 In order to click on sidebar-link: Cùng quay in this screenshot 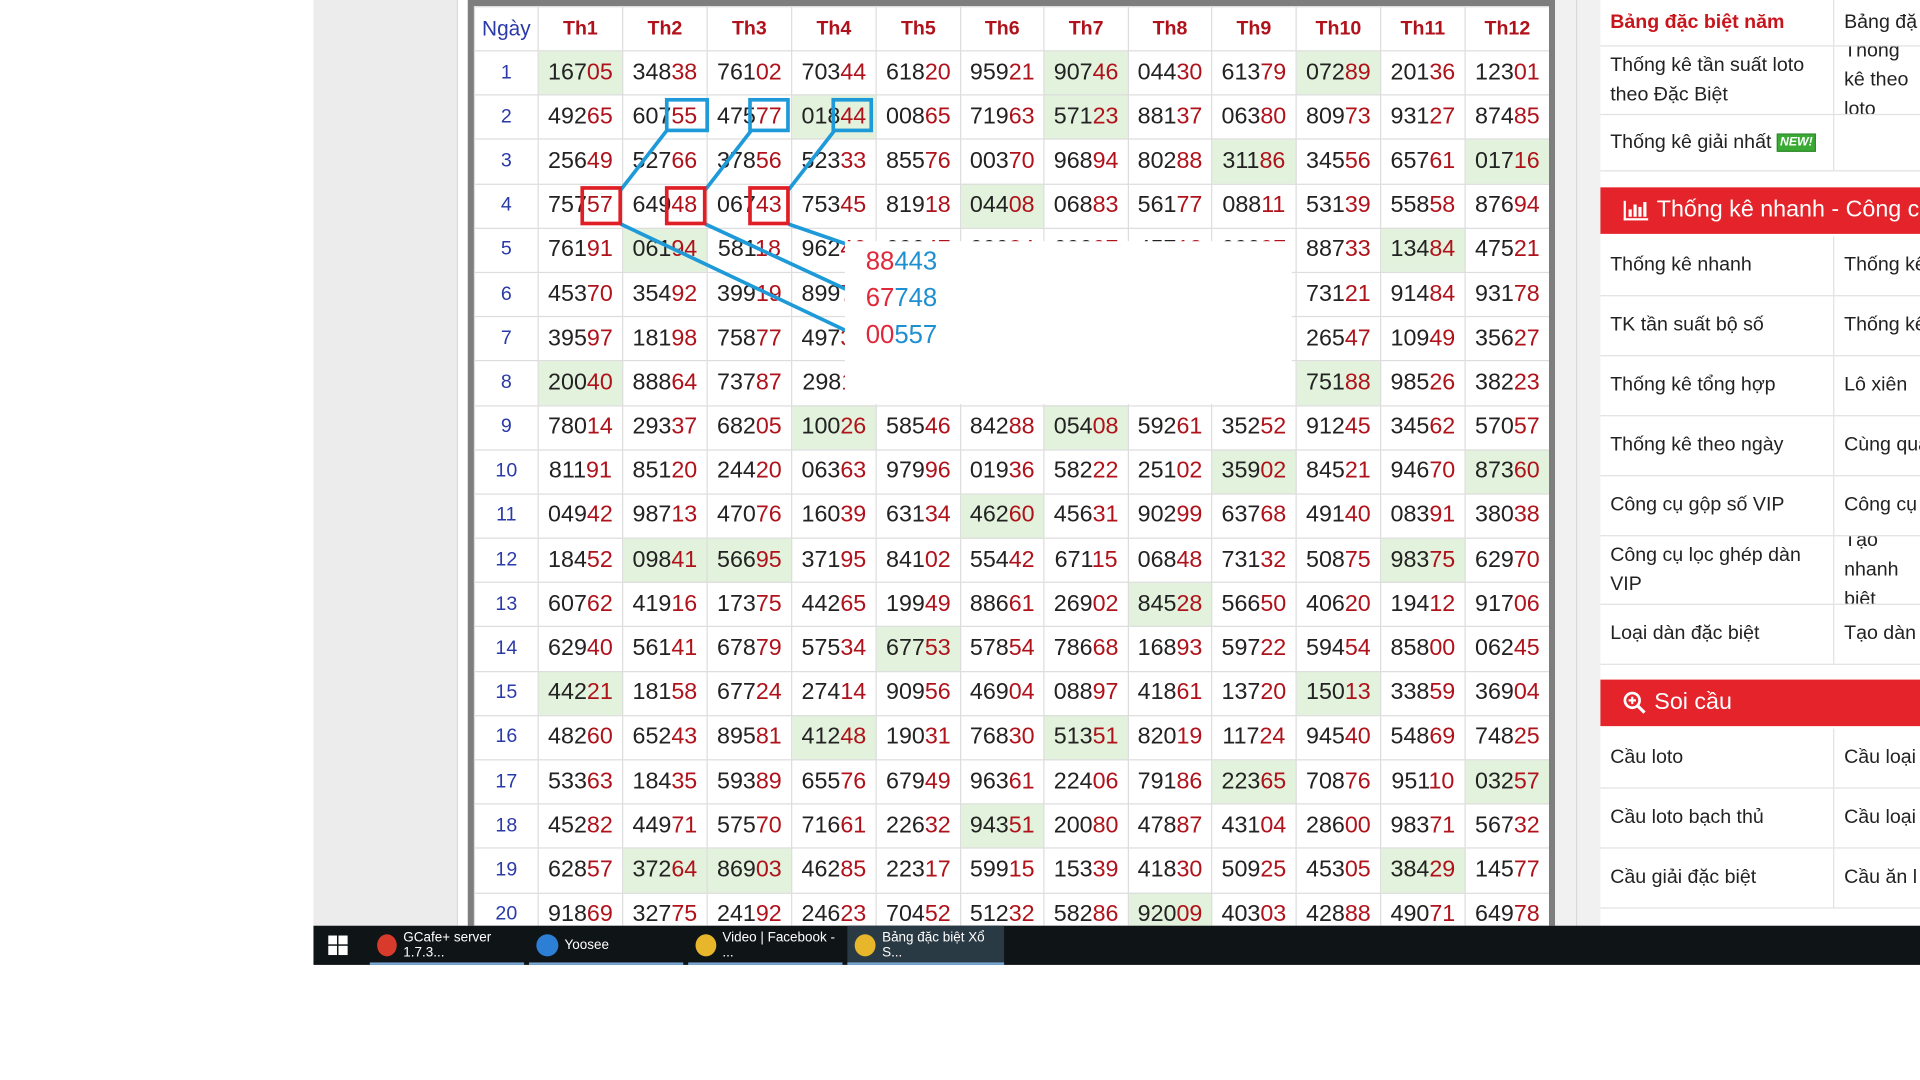, I will do `click(1877, 445)`.